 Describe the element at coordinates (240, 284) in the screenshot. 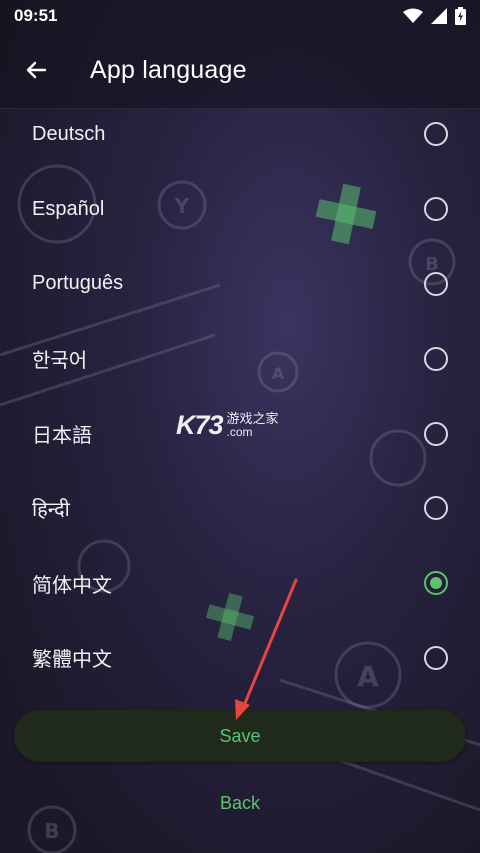

I see `language-option-portugues: Português` at that location.